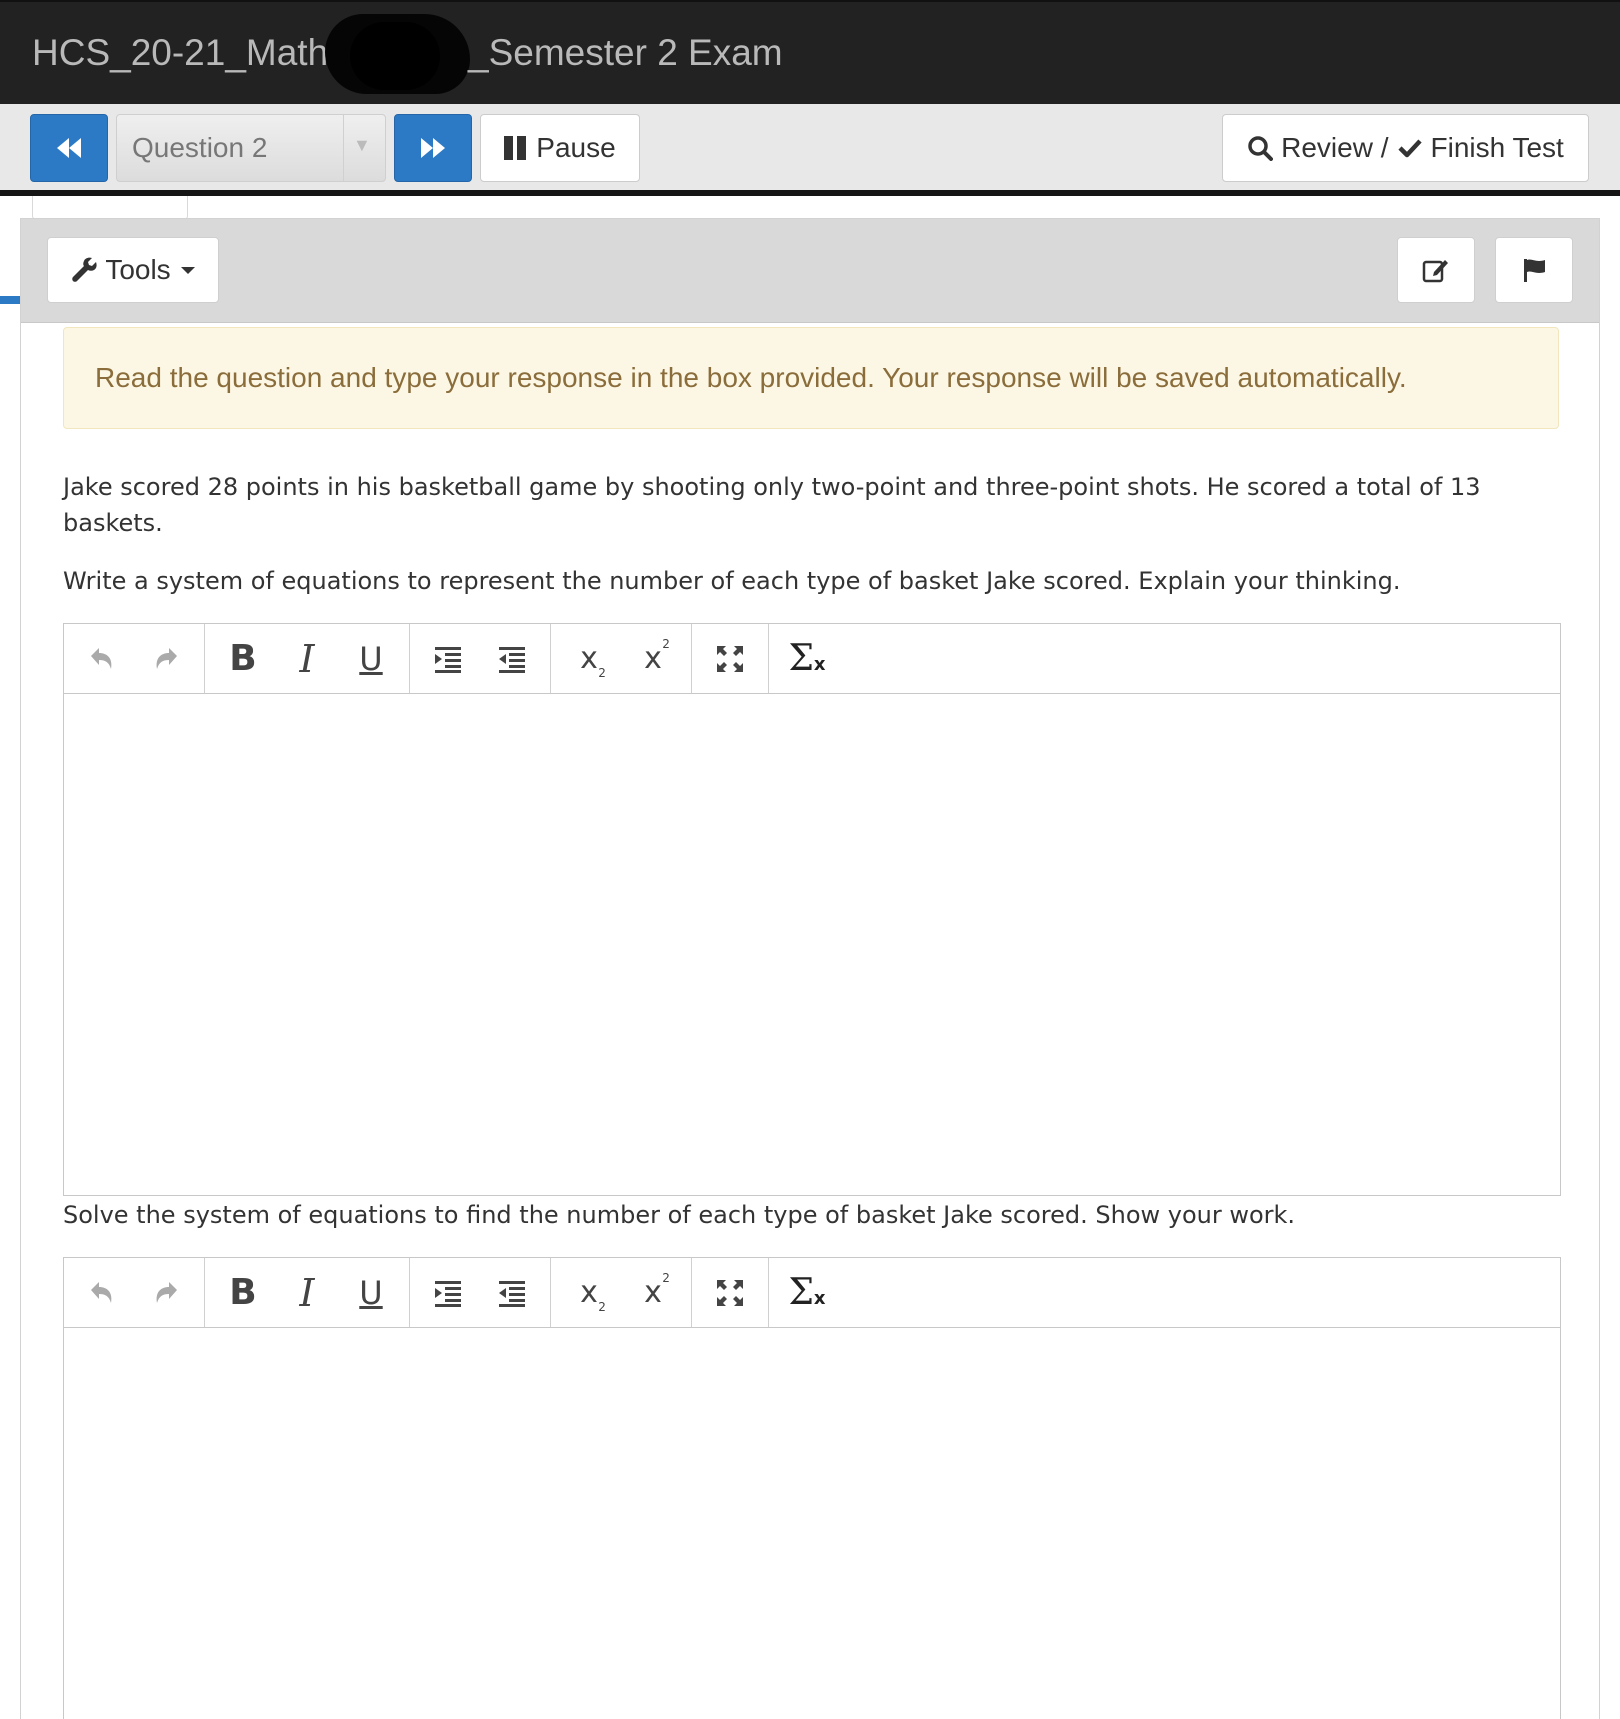  I want to click on pause-button: Pause, so click(560, 148).